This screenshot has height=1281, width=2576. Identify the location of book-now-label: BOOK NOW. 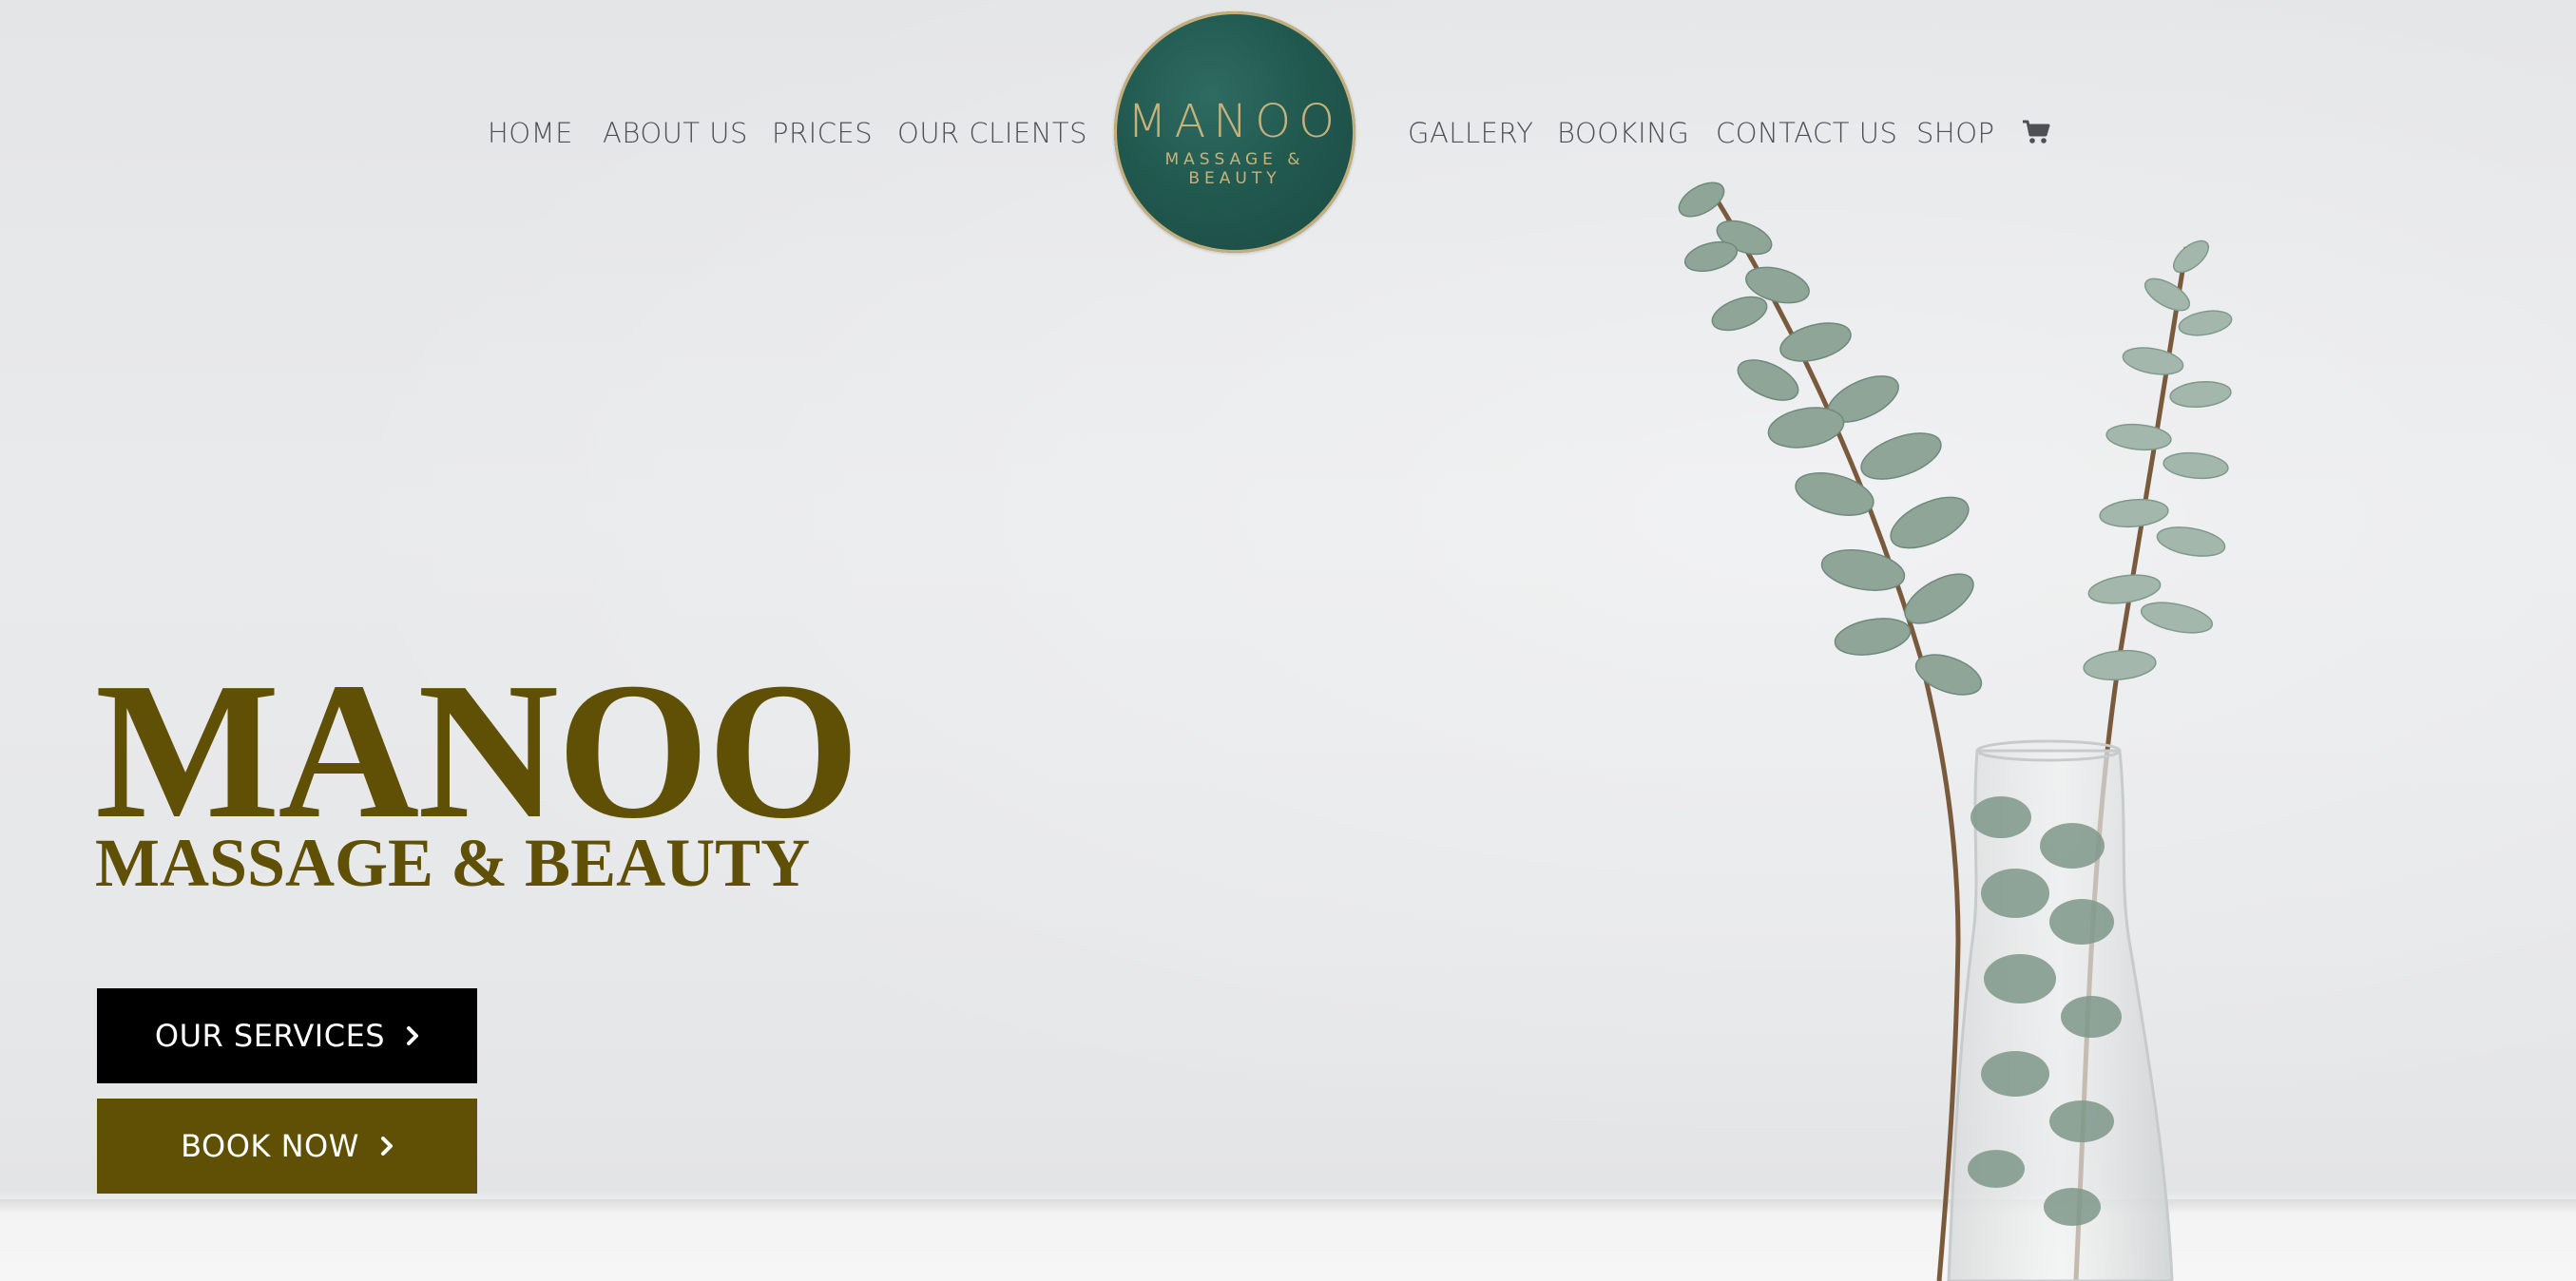
(270, 1146).